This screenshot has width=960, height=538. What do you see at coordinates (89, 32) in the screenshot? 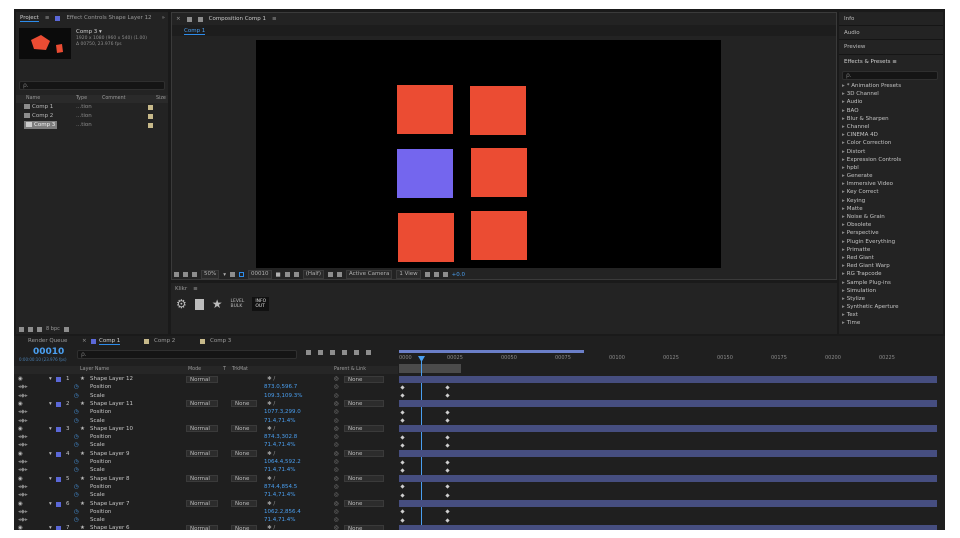
I see `comp-name: Comp 3 ▾` at bounding box center [89, 32].